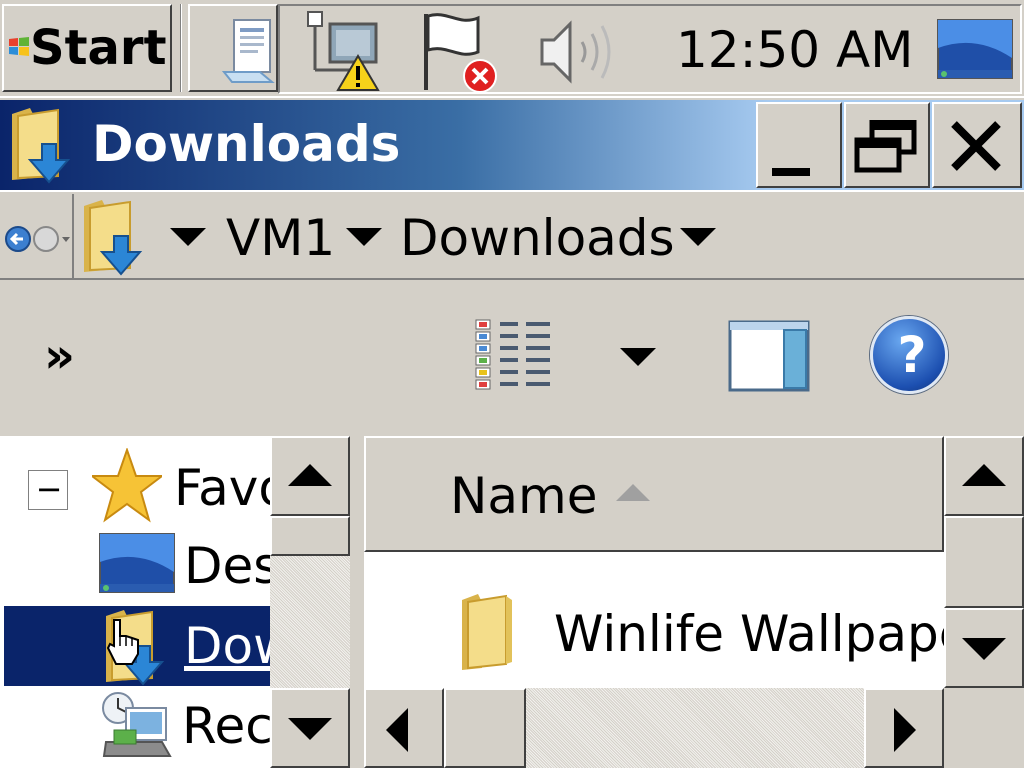 The image size is (1024, 768). What do you see at coordinates (280, 238) in the screenshot?
I see `breadcrumb-vm1: VM1` at bounding box center [280, 238].